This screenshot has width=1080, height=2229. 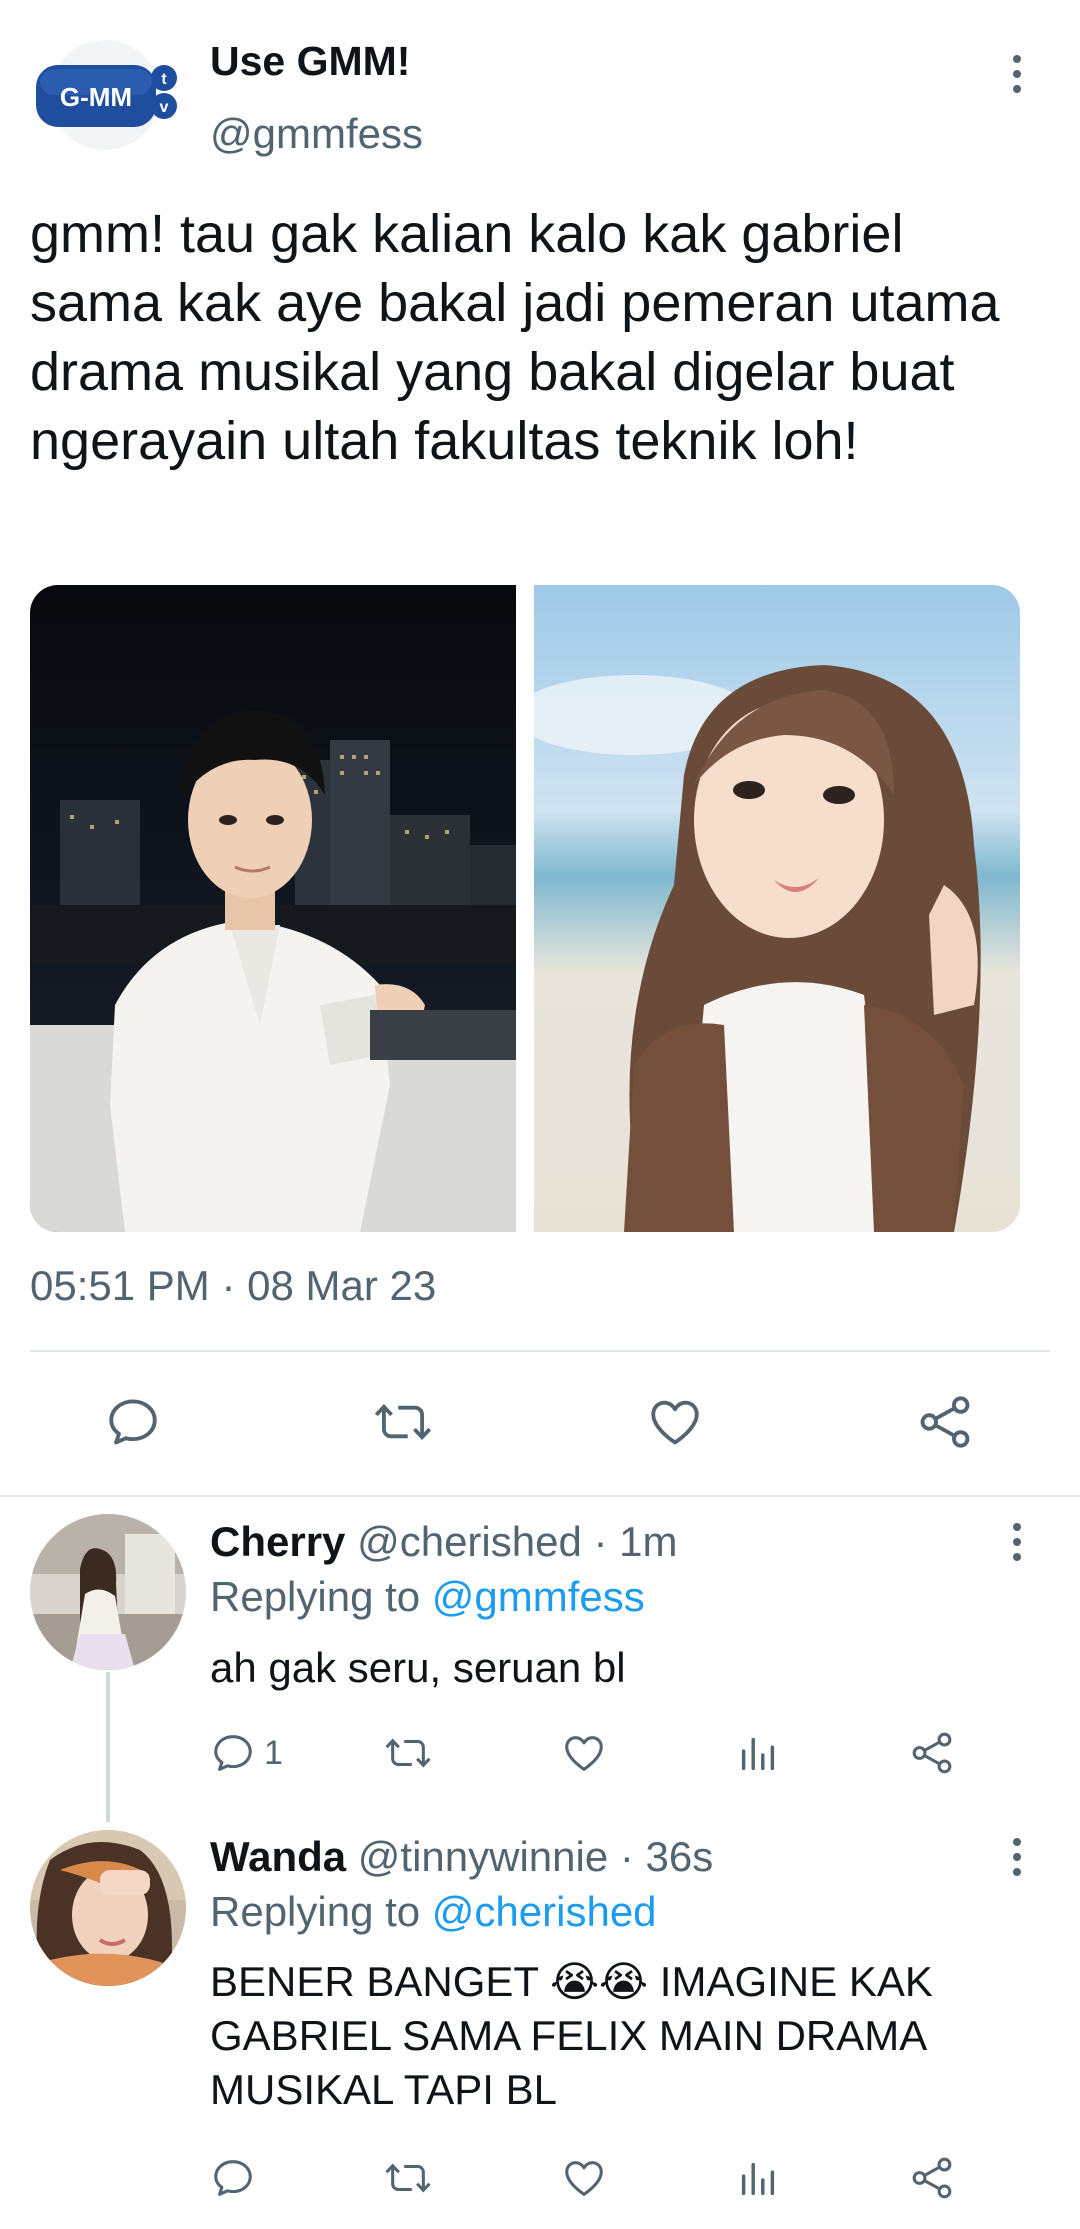 What do you see at coordinates (511, 1541) in the screenshot?
I see `reply-handle-time: @cherished · 1m` at bounding box center [511, 1541].